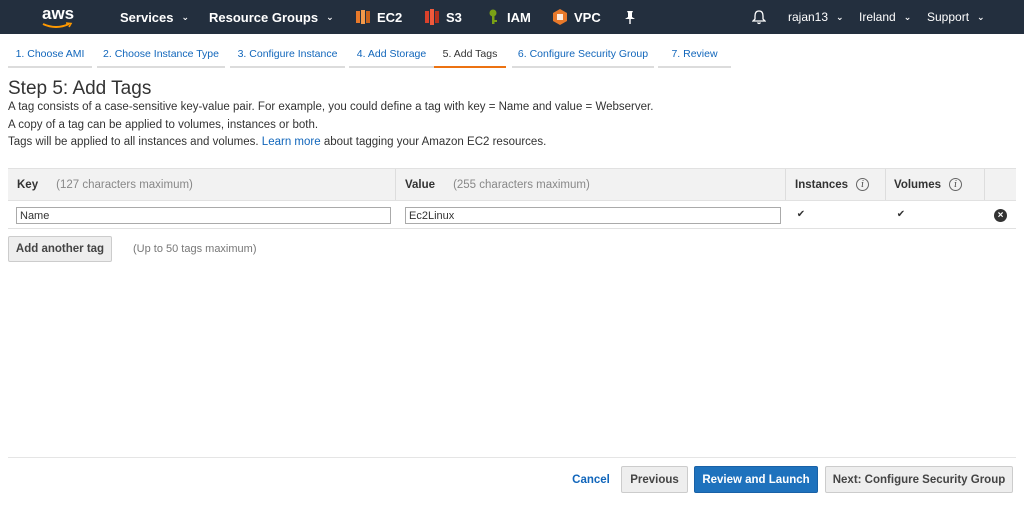 The image size is (1024, 510). I want to click on aws-logo: aws, so click(58, 17).